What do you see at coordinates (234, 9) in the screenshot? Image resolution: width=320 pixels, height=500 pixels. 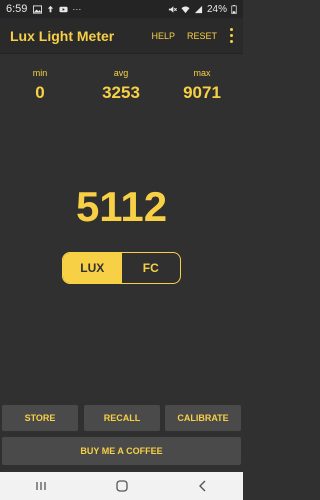 I see `battery-icon` at bounding box center [234, 9].